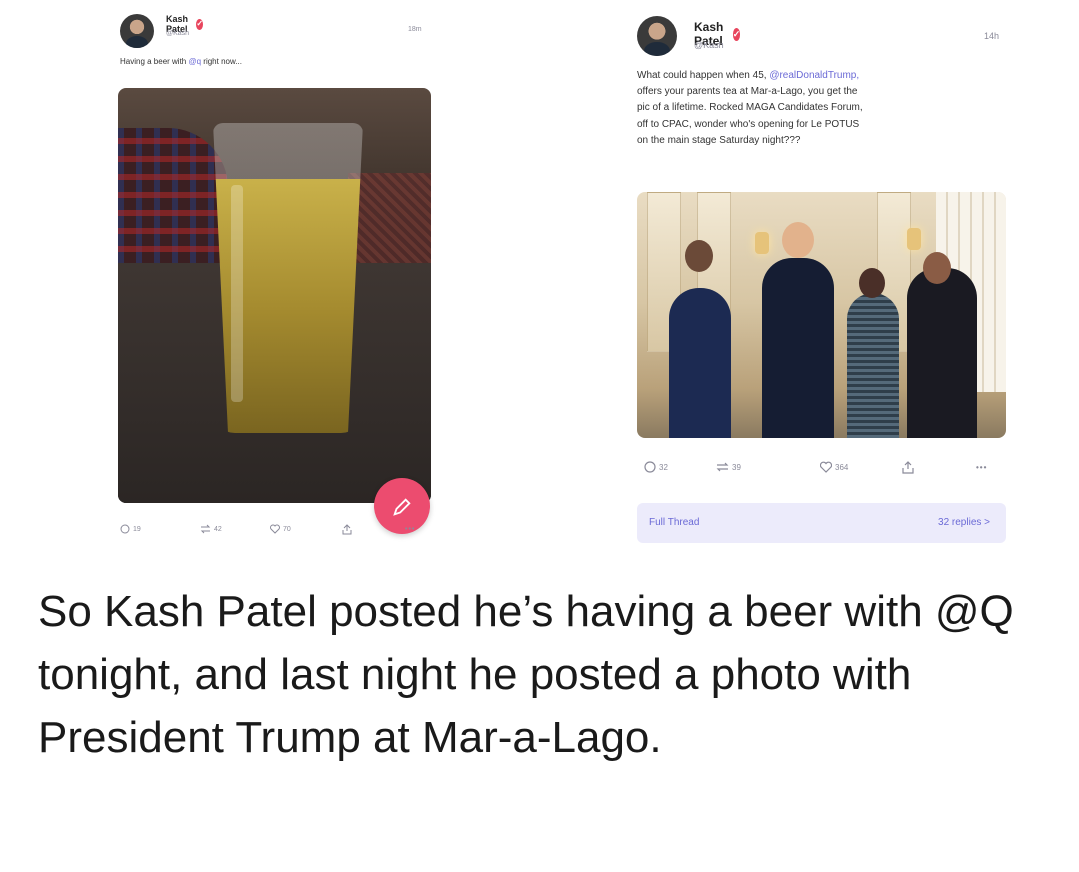  Describe the element at coordinates (389, 223) in the screenshot. I see `background-rug` at that location.